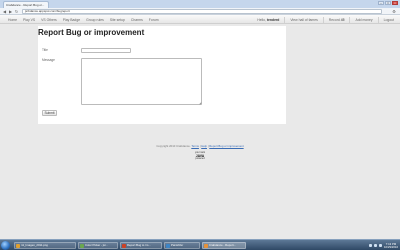  I want to click on copyright-text: Copyright 2010 Crabdance., so click(173, 146).